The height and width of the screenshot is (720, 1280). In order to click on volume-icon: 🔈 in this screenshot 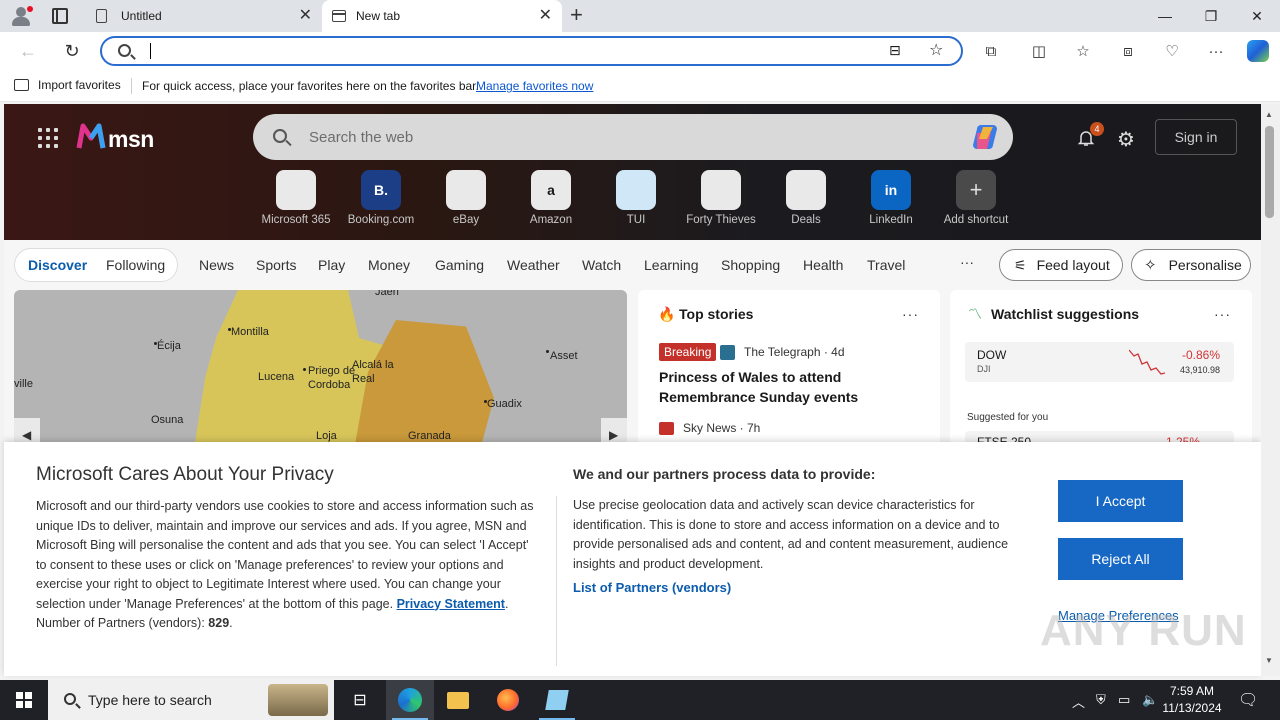, I will do `click(1150, 700)`.